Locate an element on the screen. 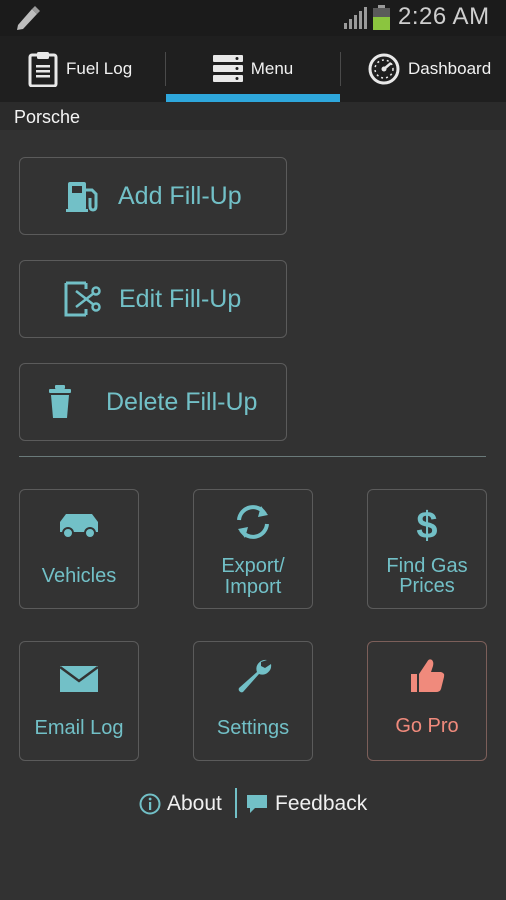 The image size is (506, 900). settings-label: Settings is located at coordinates (253, 728).